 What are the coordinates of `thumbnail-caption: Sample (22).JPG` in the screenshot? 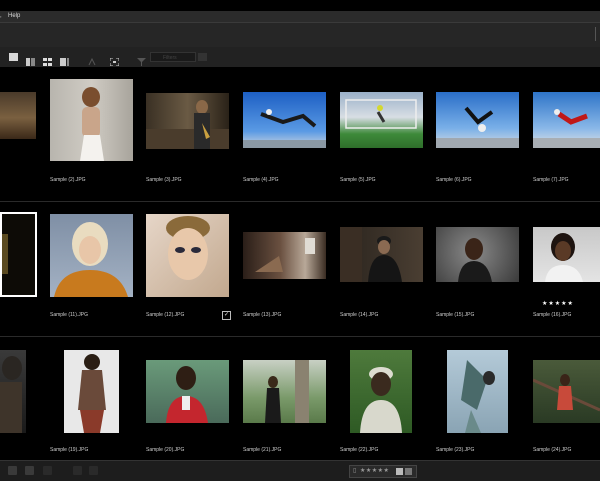 It's located at (359, 450).